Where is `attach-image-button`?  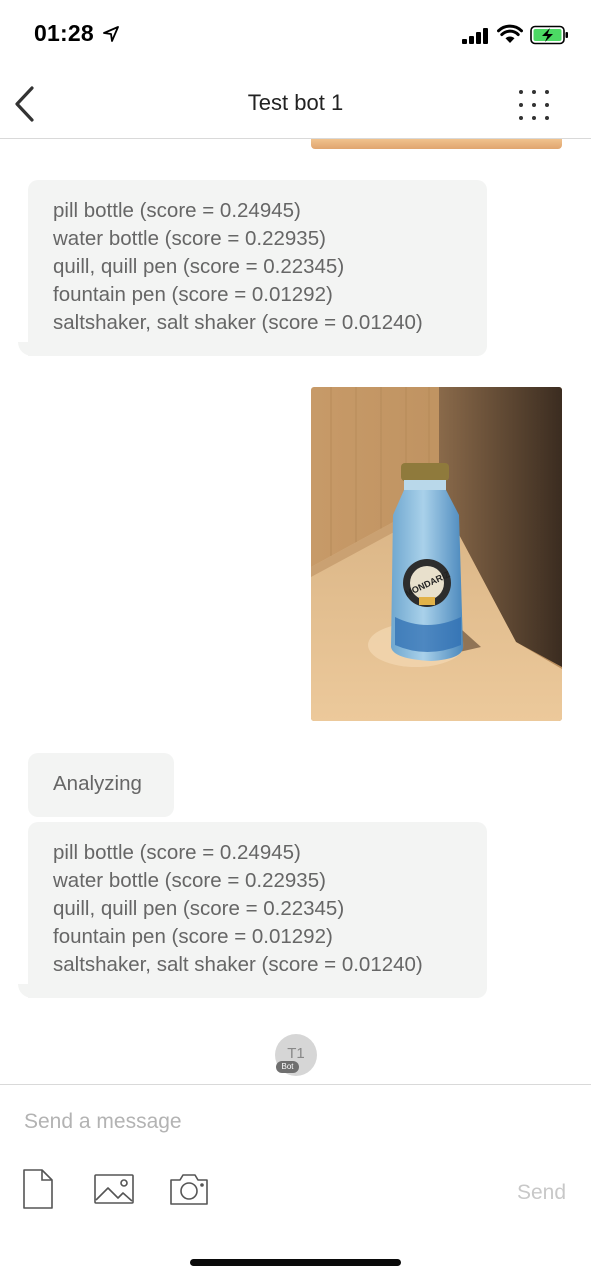
attach-image-button is located at coordinates (114, 1189).